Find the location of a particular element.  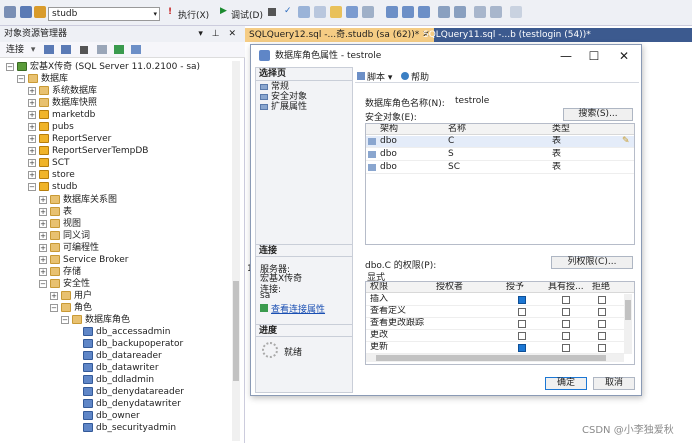

uncomment-icon is located at coordinates (460, 12).